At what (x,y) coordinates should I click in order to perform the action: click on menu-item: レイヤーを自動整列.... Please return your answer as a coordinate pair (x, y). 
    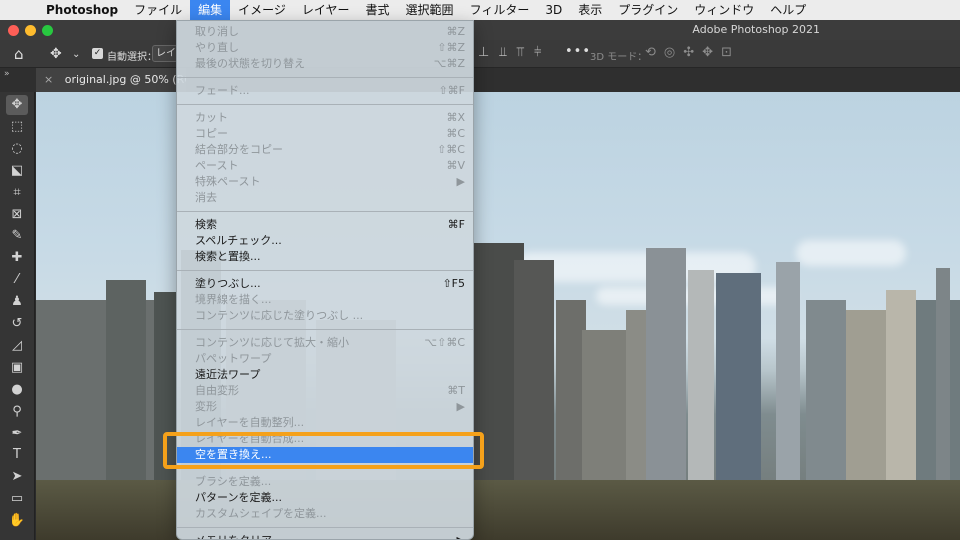
    Looking at the image, I should click on (325, 423).